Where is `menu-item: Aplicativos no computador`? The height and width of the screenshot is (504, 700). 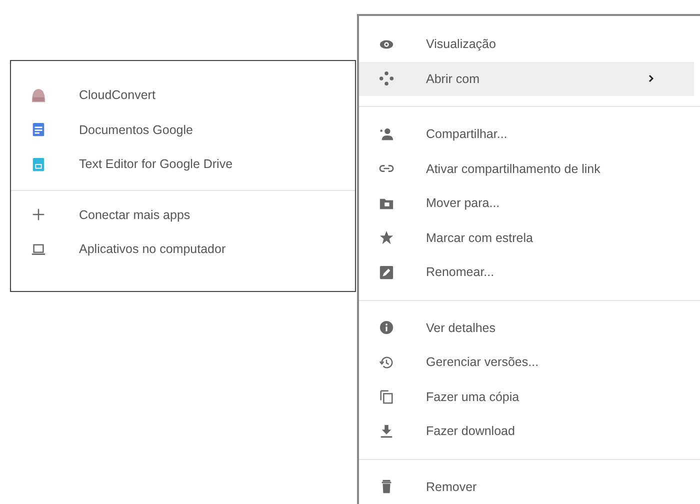 menu-item: Aplicativos no computador is located at coordinates (183, 249).